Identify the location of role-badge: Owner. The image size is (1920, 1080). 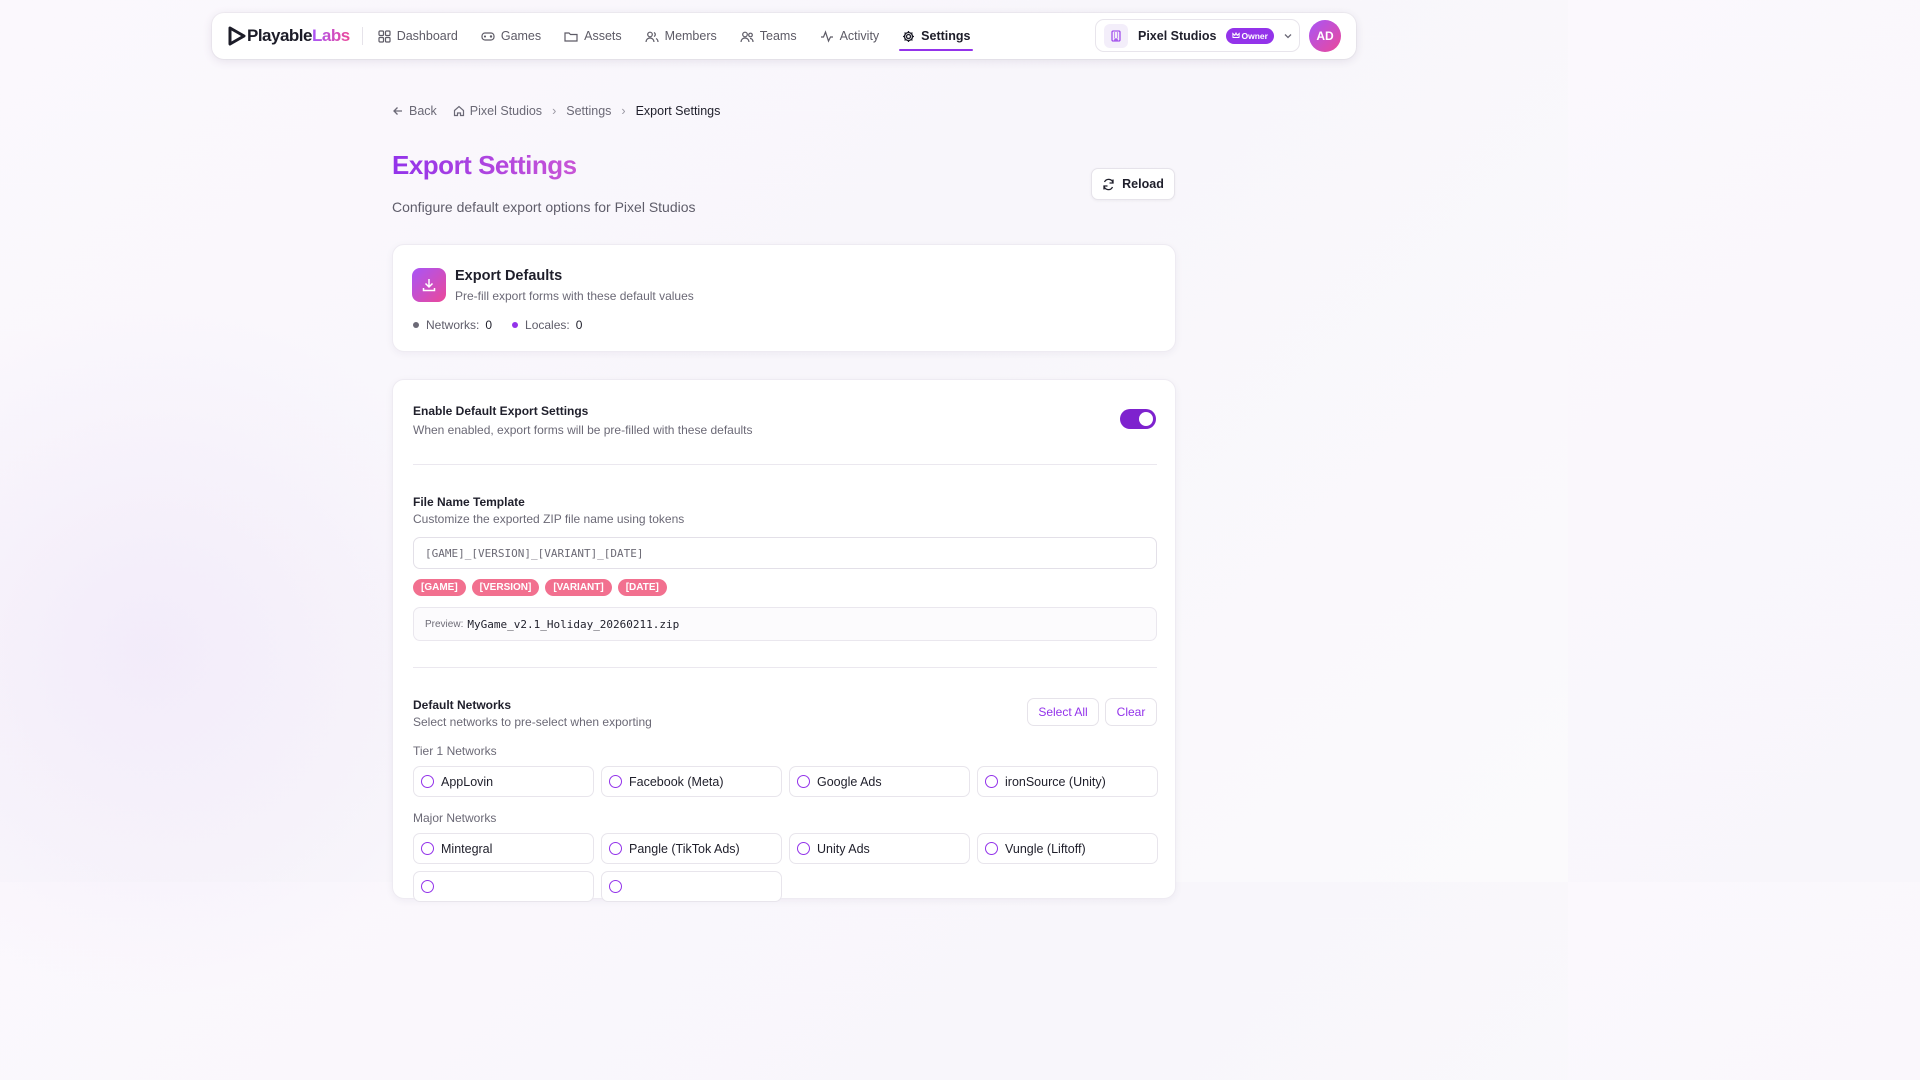
(1249, 35).